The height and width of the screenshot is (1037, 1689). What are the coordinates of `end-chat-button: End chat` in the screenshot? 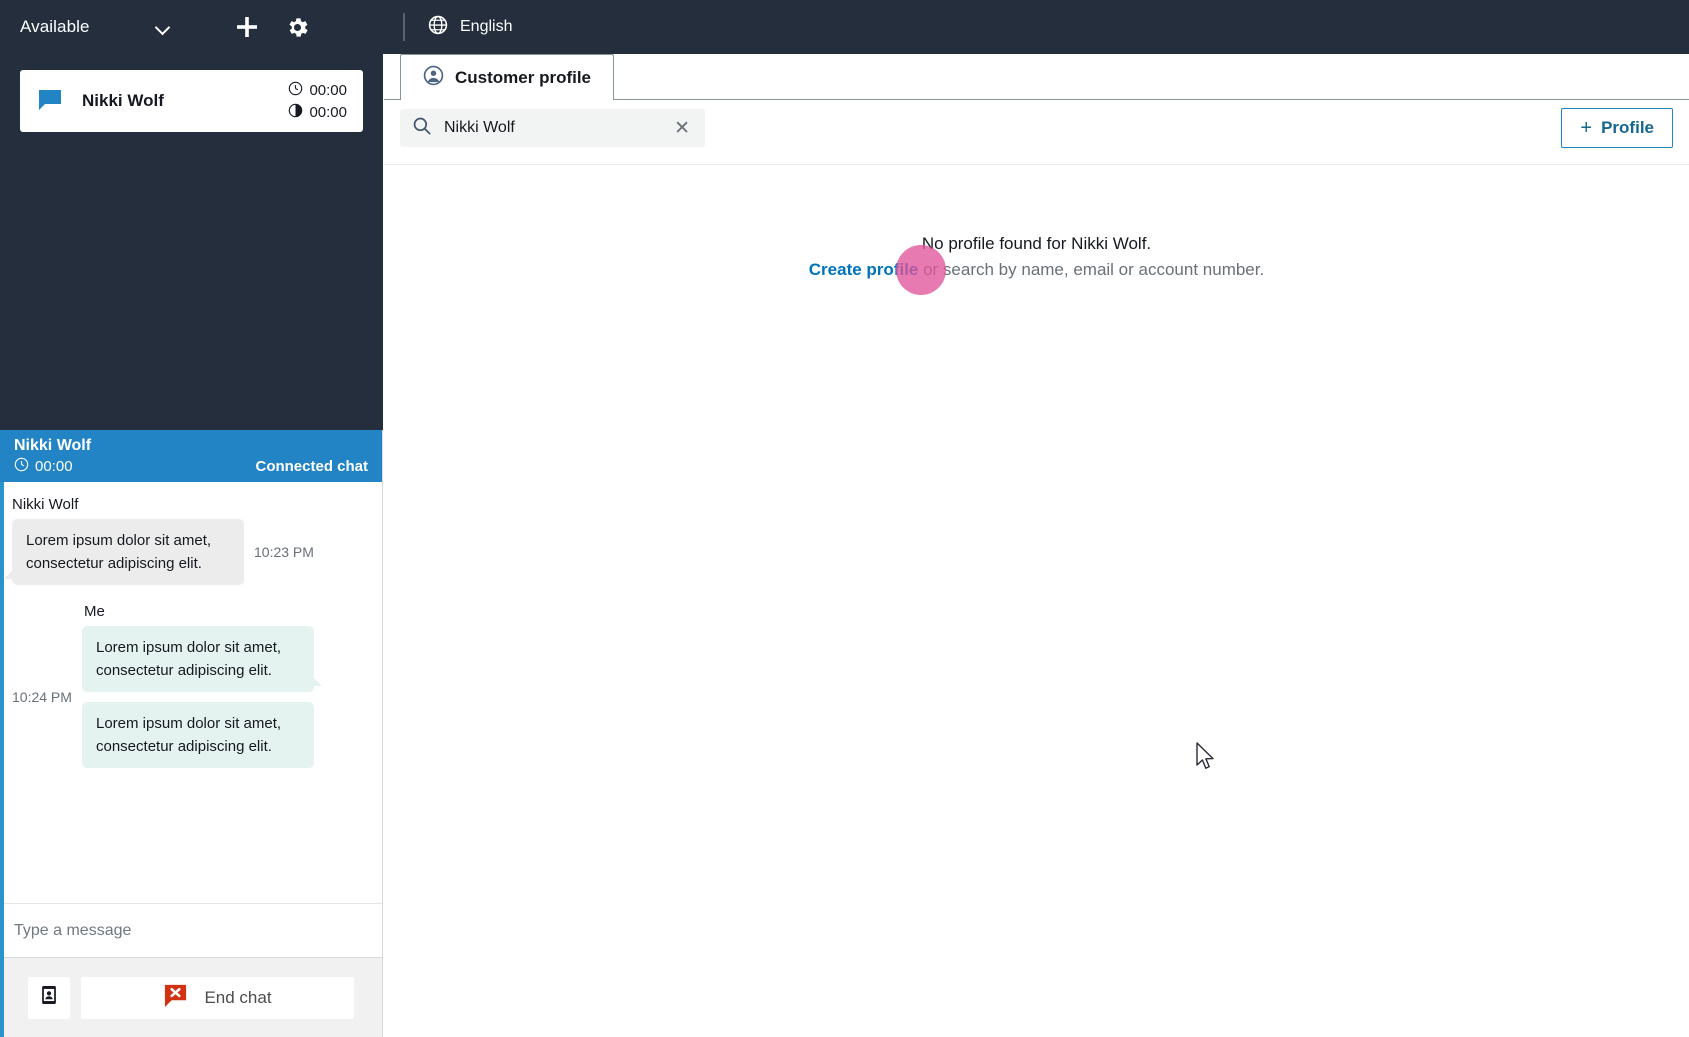 It's located at (217, 997).